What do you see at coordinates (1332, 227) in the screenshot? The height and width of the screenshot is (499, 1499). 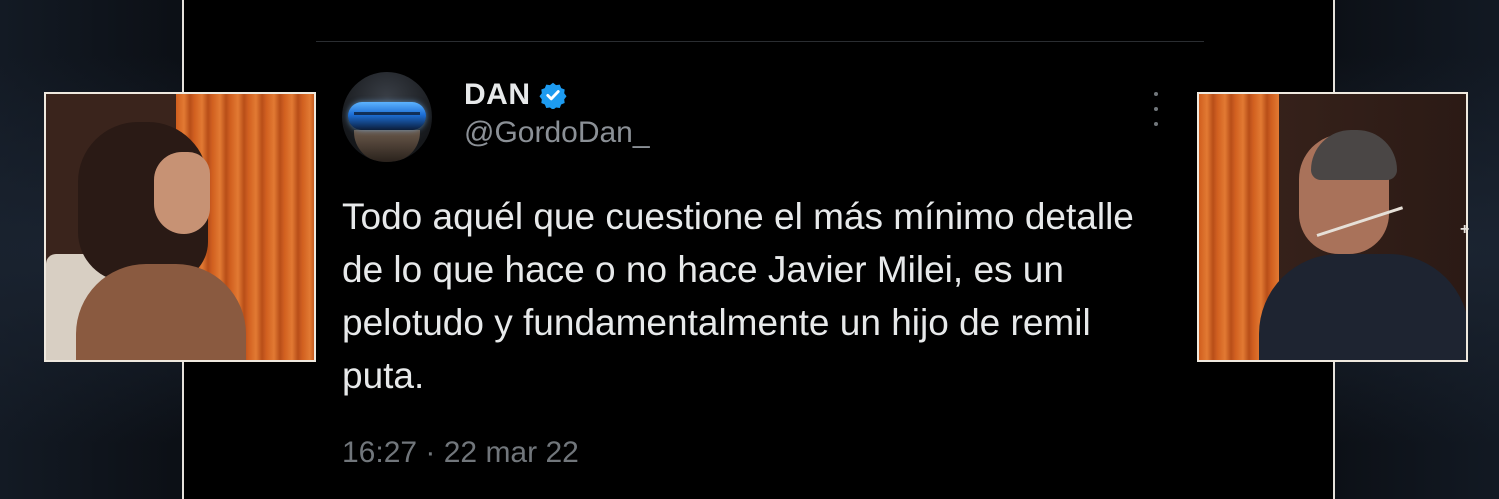 I see `video-frame-man` at bounding box center [1332, 227].